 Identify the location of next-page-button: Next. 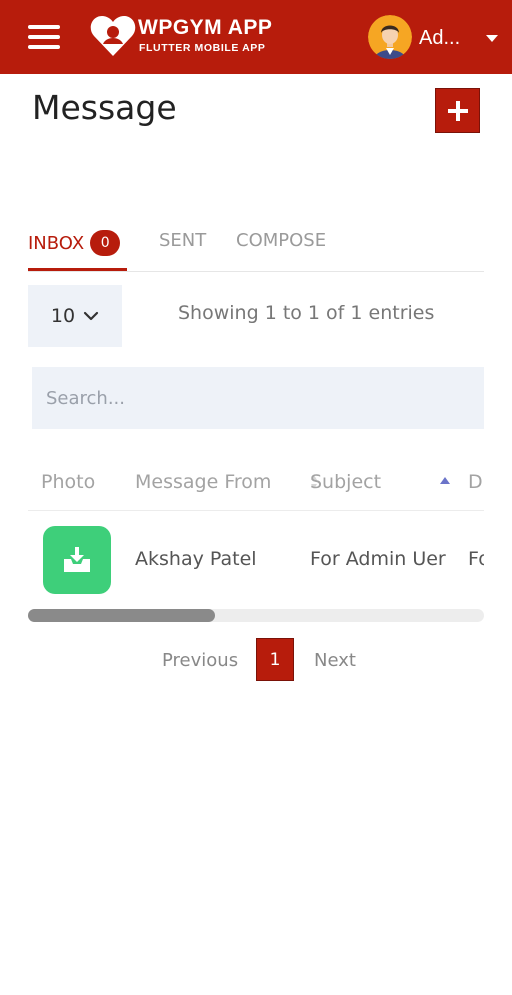
(335, 660).